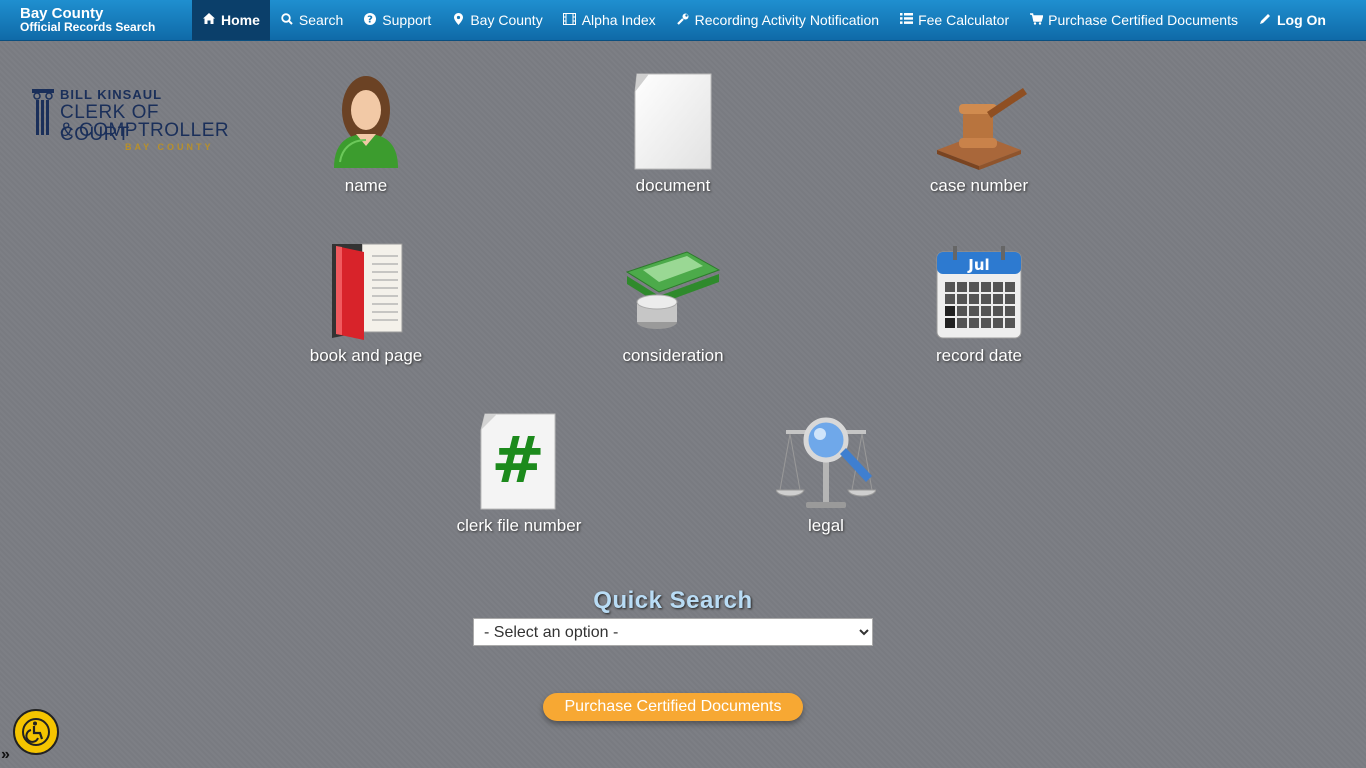  Describe the element at coordinates (979, 122) in the screenshot. I see `gavel-icon` at that location.